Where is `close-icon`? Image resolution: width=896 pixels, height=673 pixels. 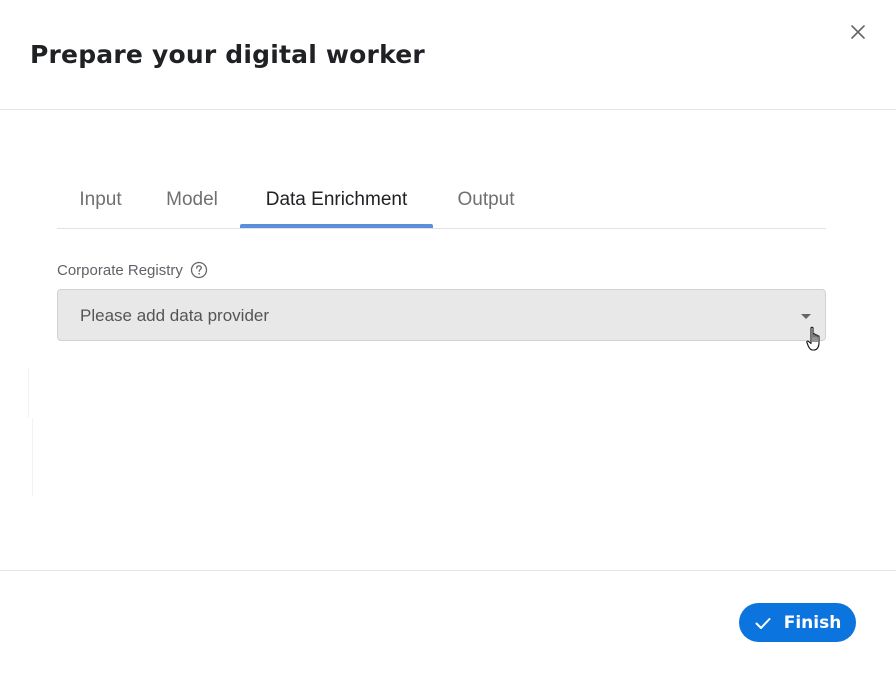 close-icon is located at coordinates (858, 32).